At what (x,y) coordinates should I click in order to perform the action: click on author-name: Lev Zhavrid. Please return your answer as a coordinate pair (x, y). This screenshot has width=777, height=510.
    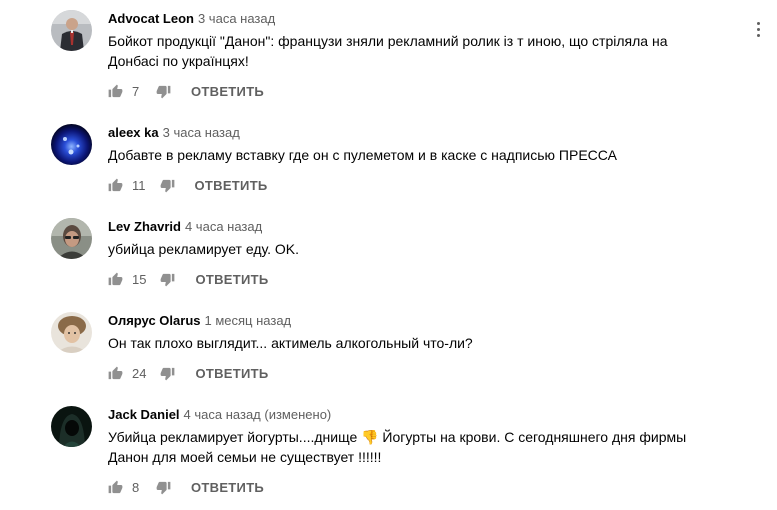
    Looking at the image, I should click on (144, 226).